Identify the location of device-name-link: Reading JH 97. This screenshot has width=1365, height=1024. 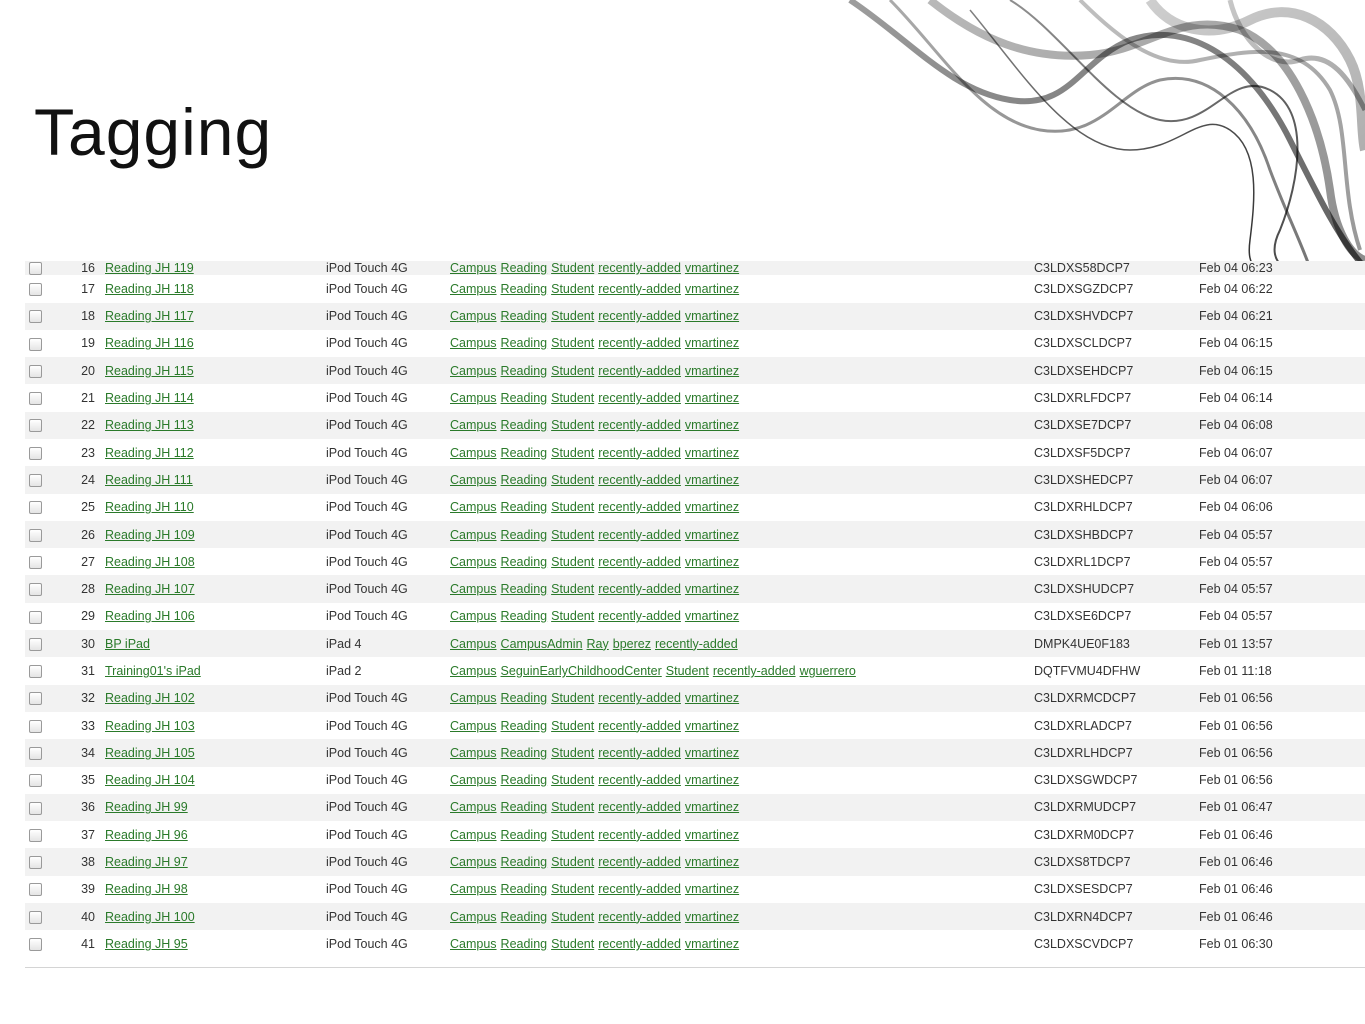
(146, 862).